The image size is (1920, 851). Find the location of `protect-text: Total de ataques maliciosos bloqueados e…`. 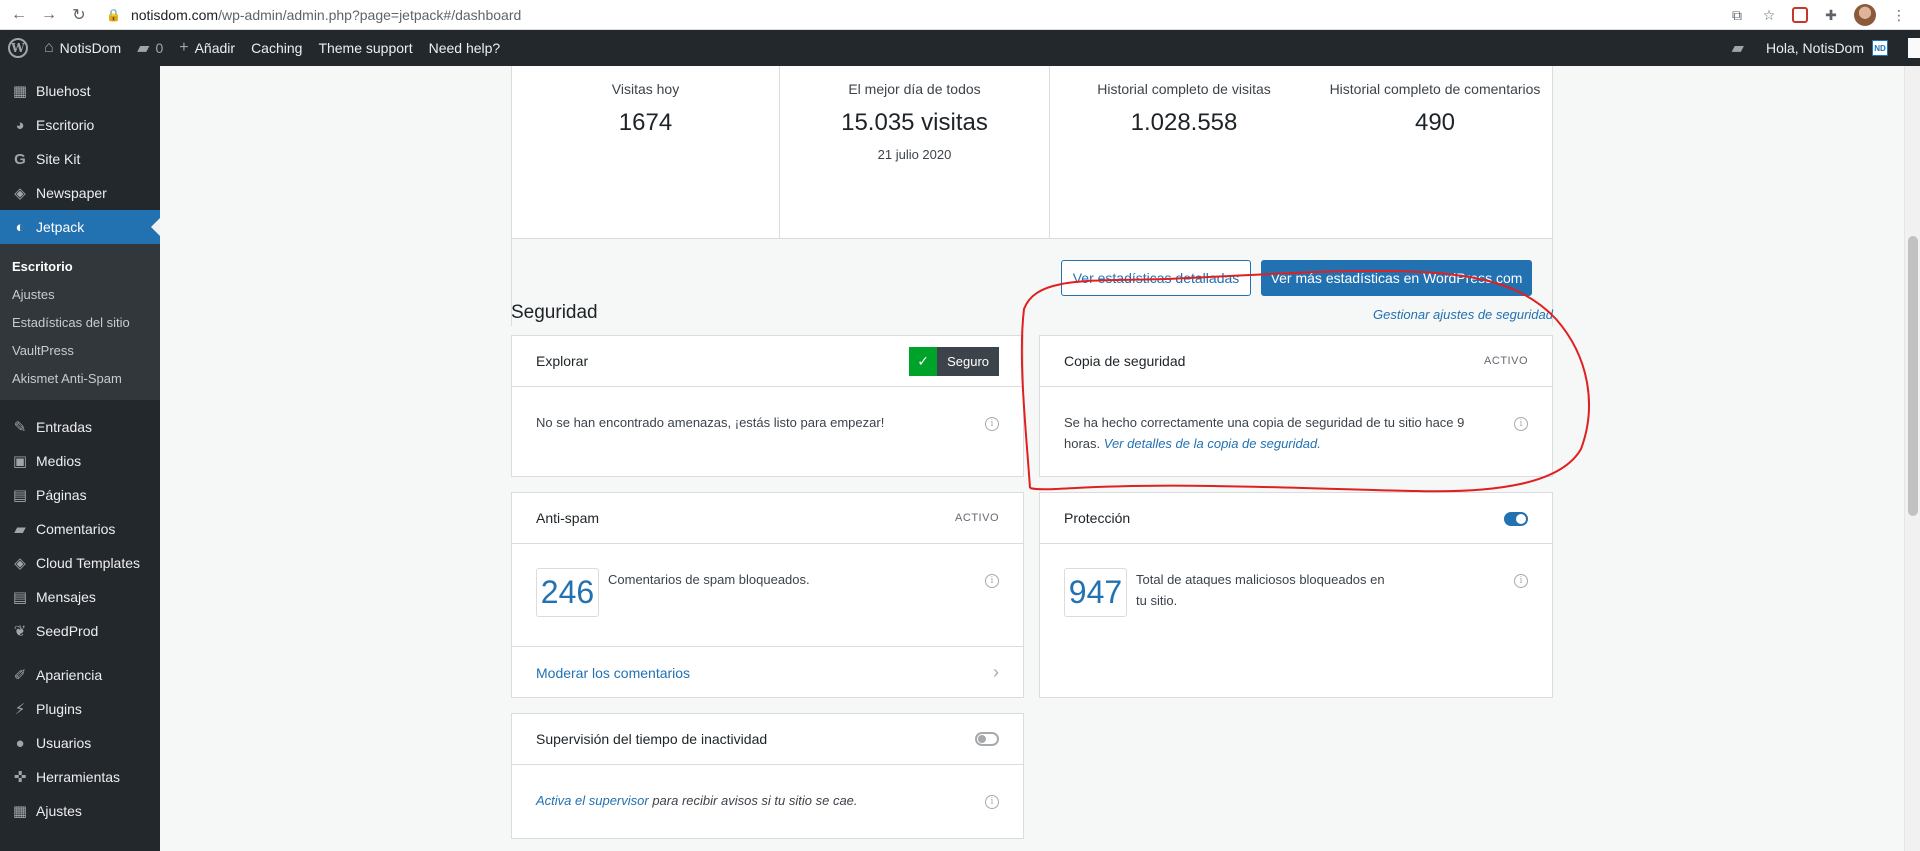

protect-text: Total de ataques maliciosos bloqueados e… is located at coordinates (1260, 579).